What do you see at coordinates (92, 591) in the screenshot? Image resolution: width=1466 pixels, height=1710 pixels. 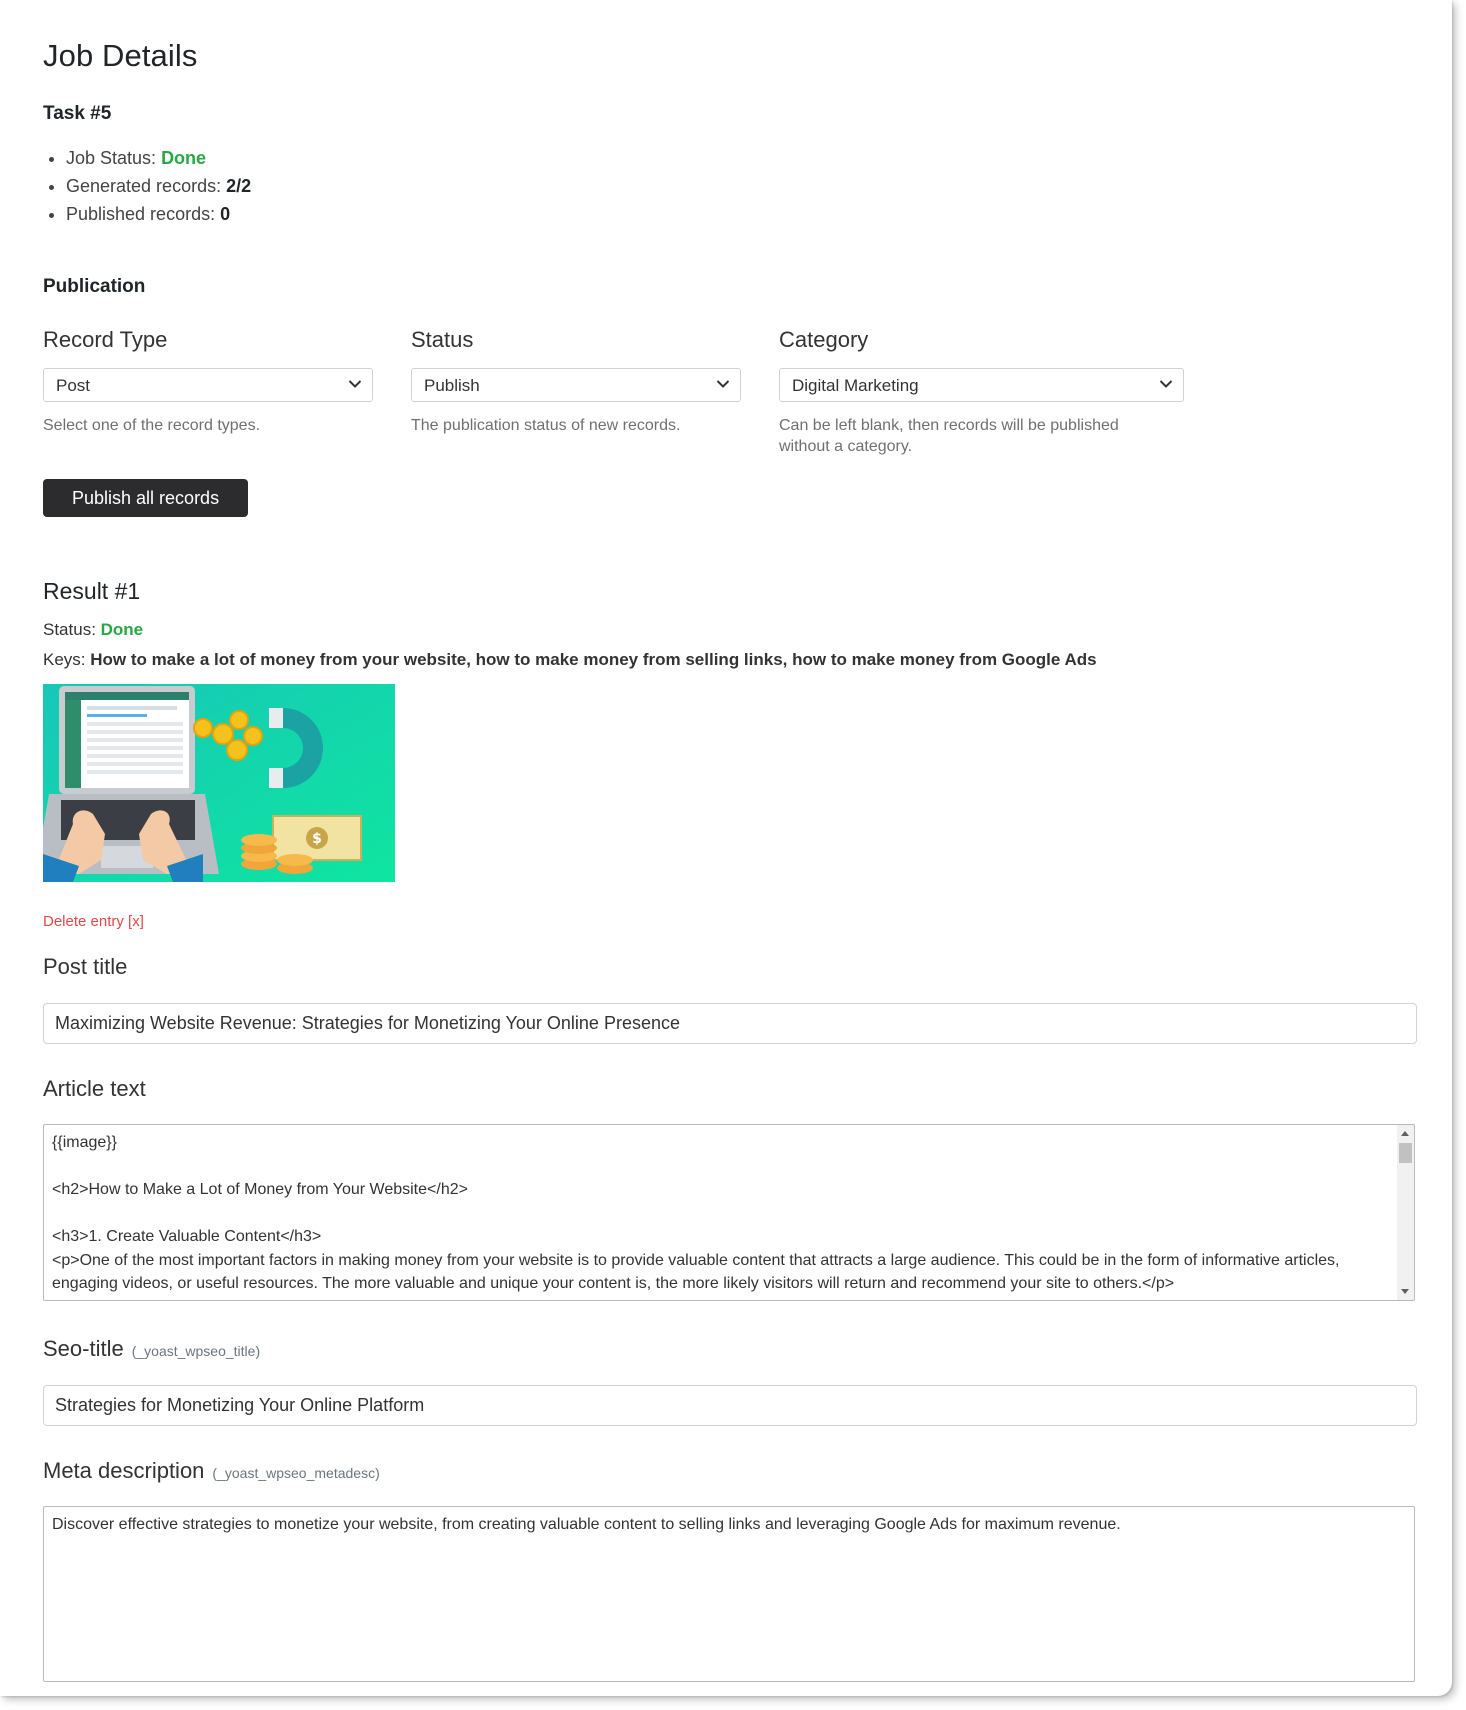 I see `result-heading: Result #1` at bounding box center [92, 591].